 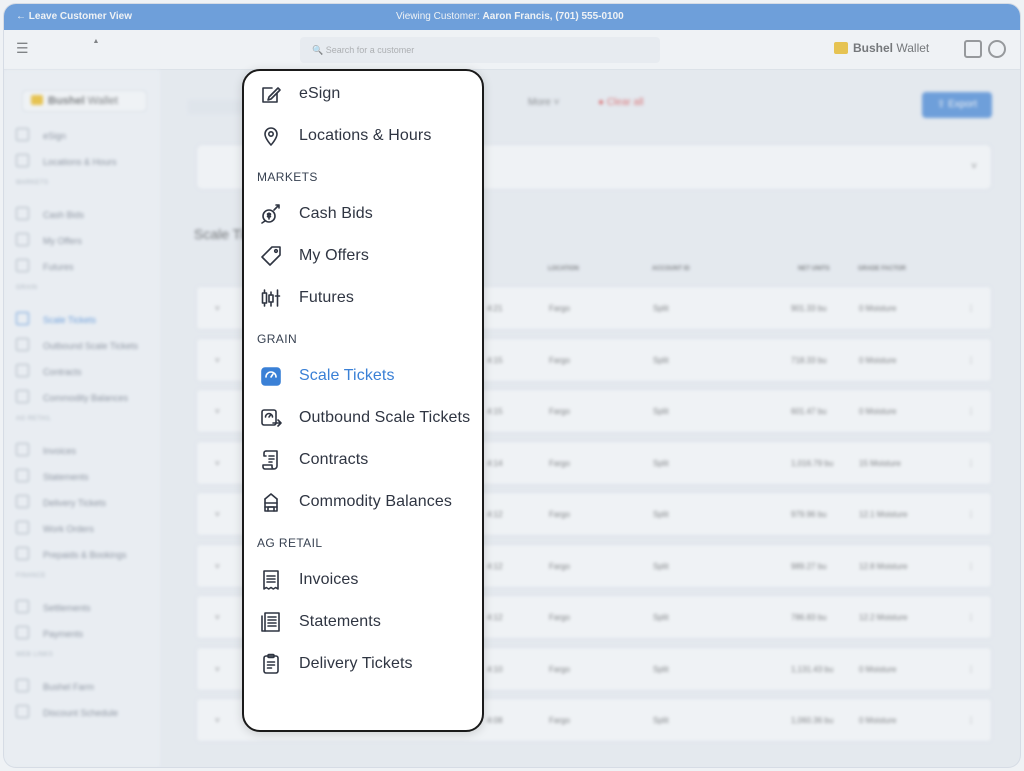 I want to click on grade-factor-cell: 0 Moisture, so click(x=878, y=720).